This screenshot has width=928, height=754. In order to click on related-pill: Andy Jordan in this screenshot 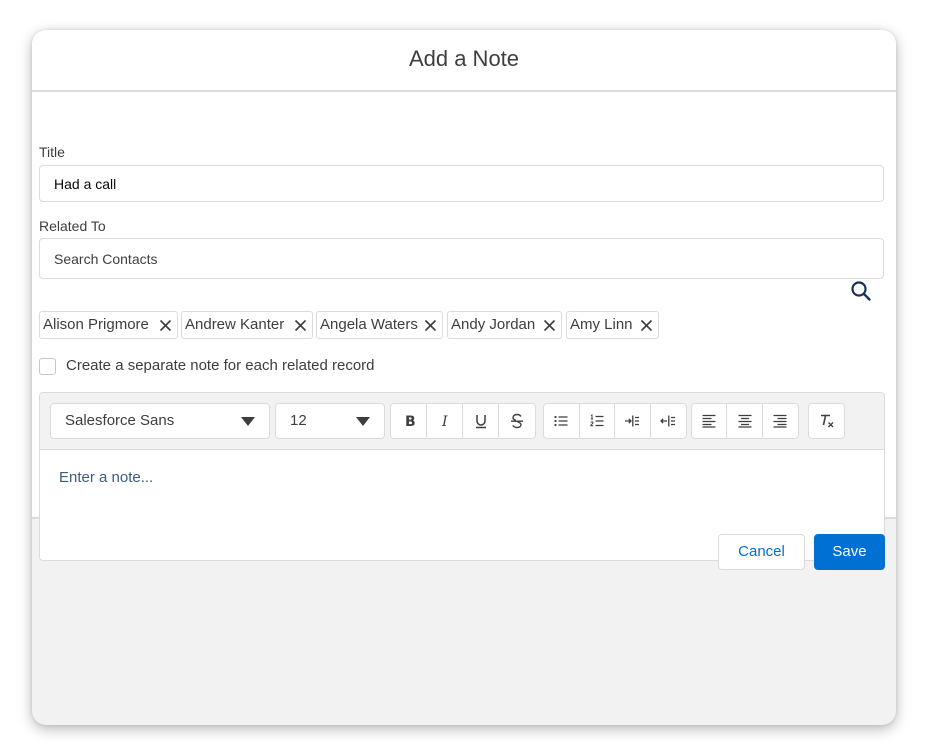, I will do `click(504, 325)`.